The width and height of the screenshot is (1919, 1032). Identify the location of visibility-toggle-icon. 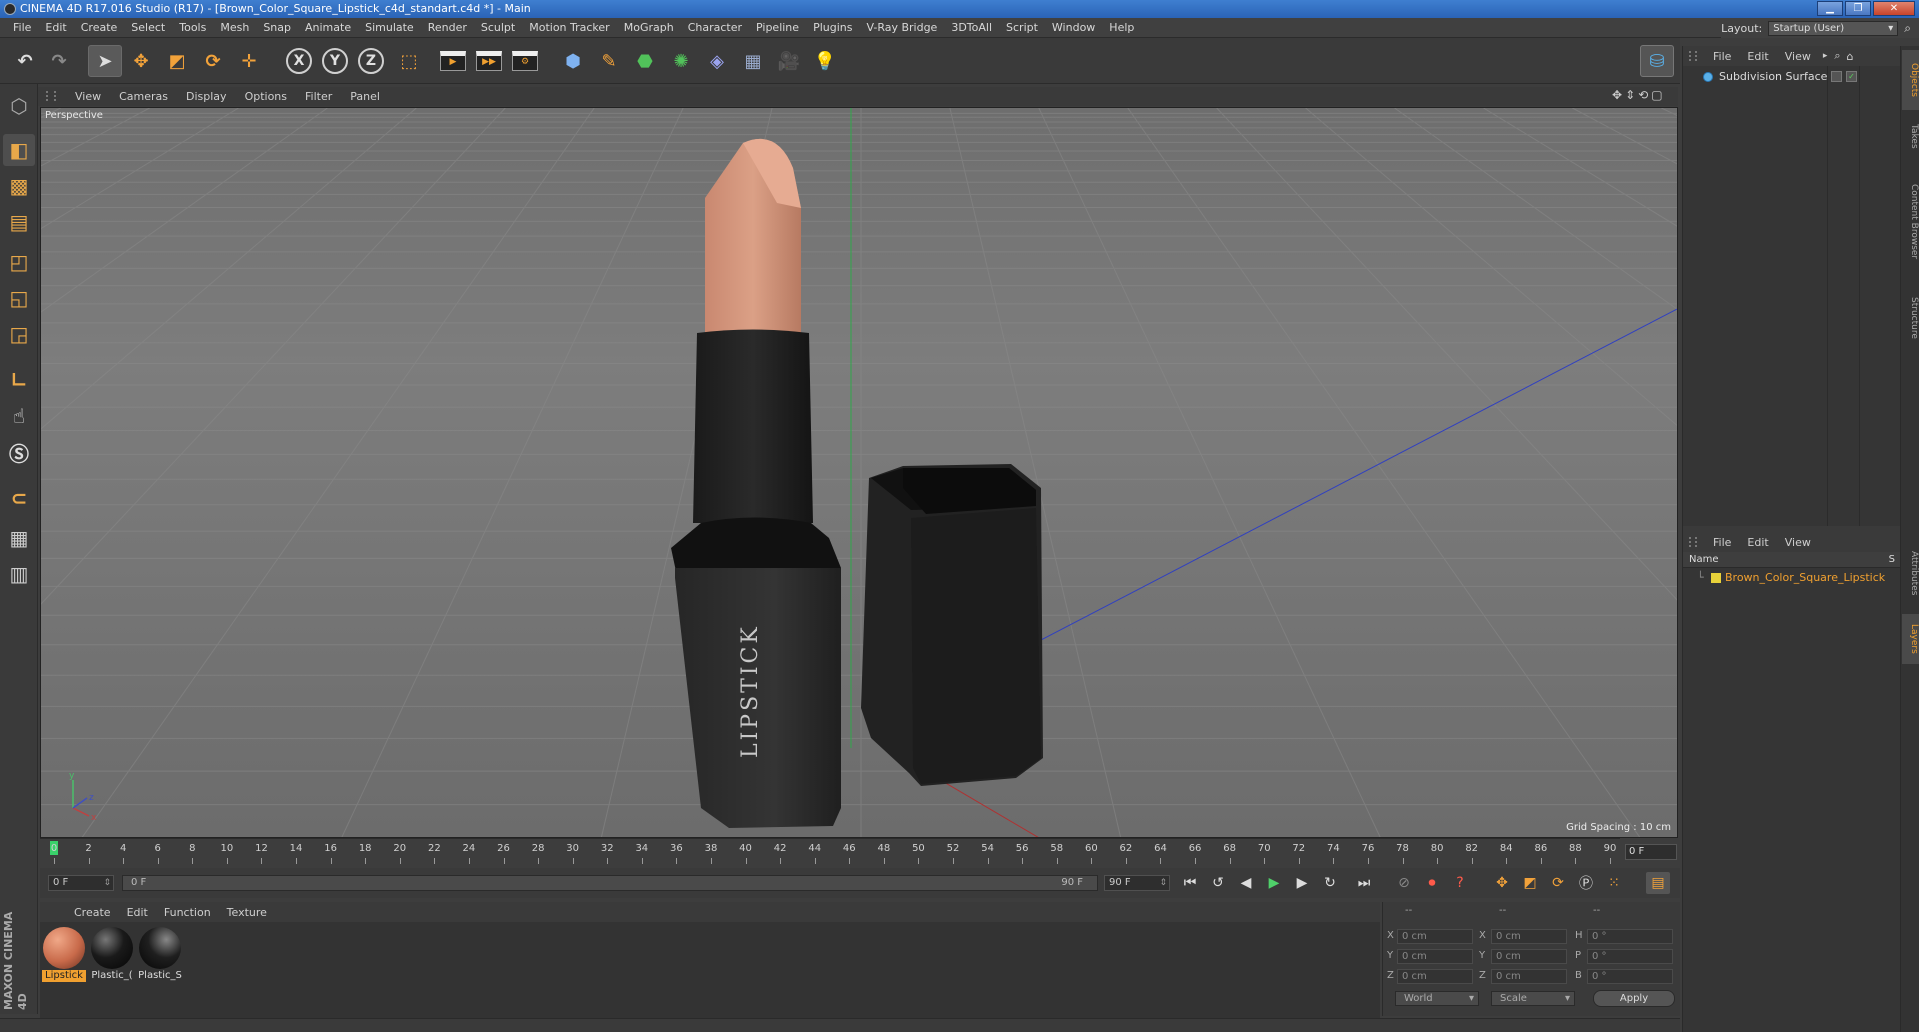
(1836, 76).